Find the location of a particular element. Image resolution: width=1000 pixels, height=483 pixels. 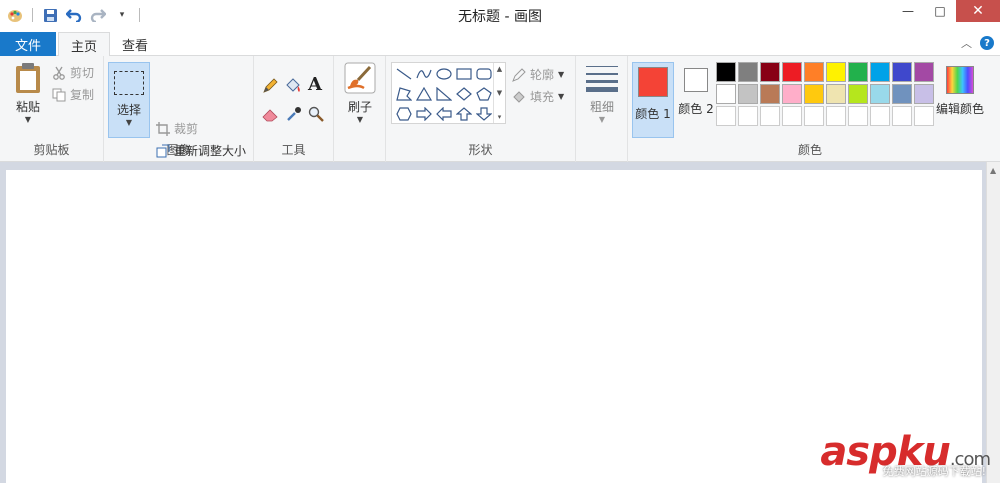

paste-button: 粘贴 ▼ is located at coordinates (28, 93).